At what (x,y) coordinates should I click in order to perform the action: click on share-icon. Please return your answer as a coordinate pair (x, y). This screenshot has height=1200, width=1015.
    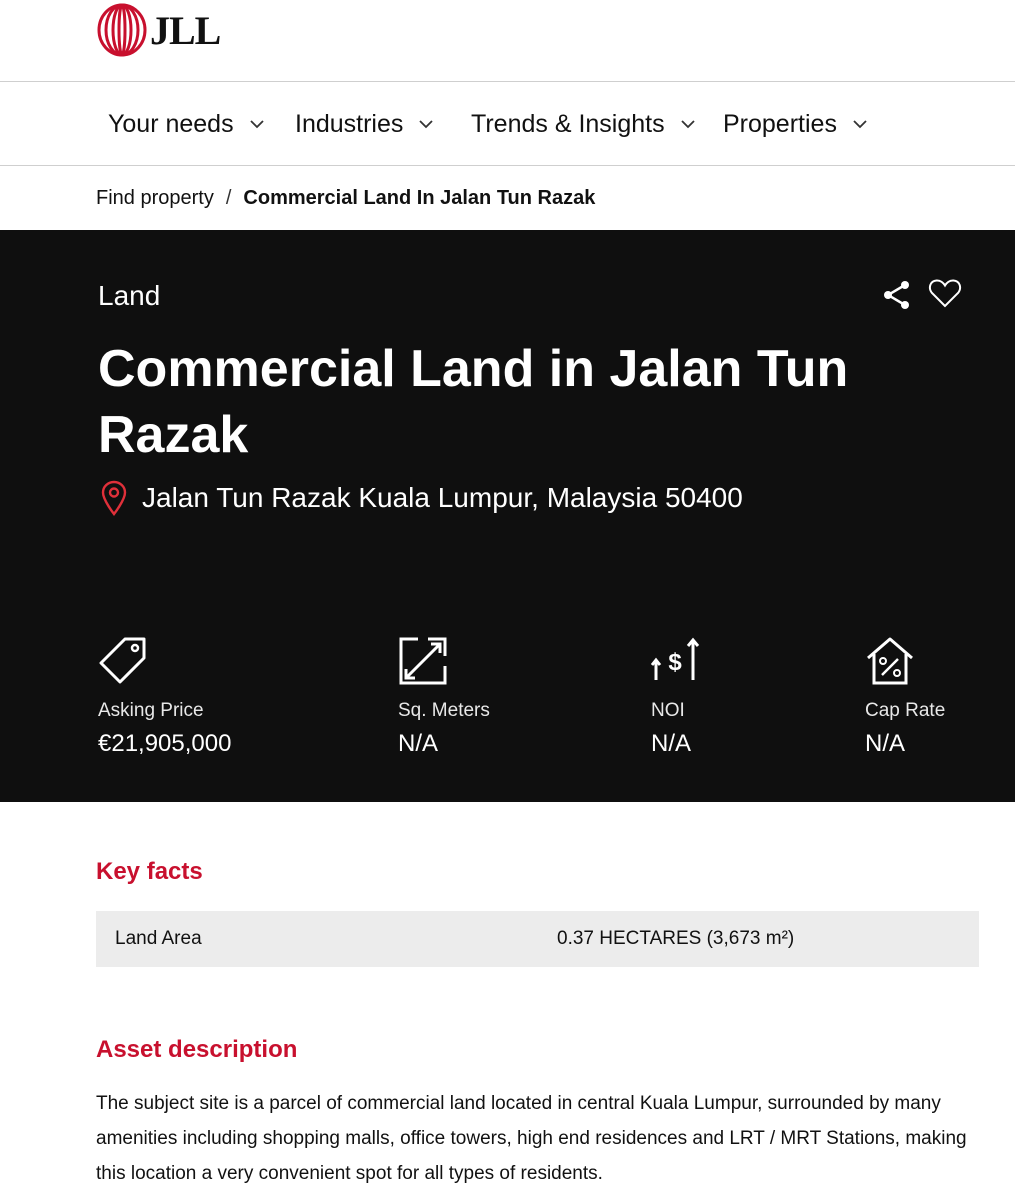
    Looking at the image, I should click on (897, 295).